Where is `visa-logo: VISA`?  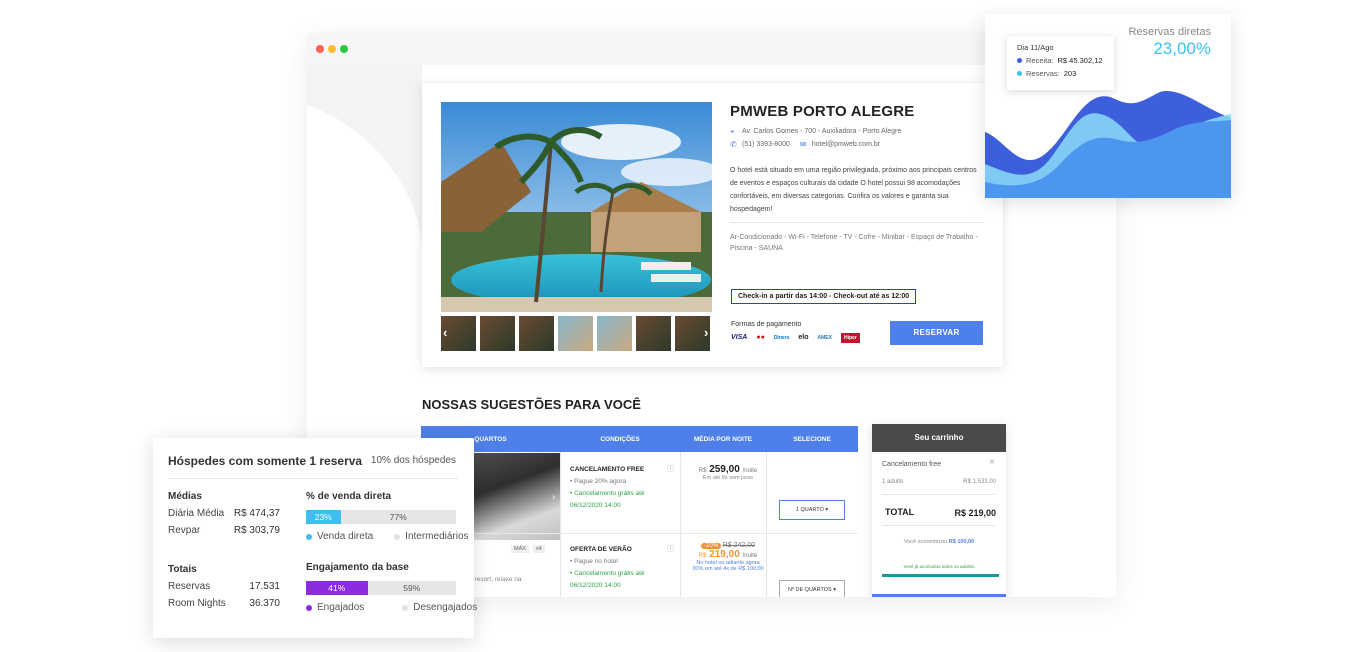 visa-logo: VISA is located at coordinates (739, 337).